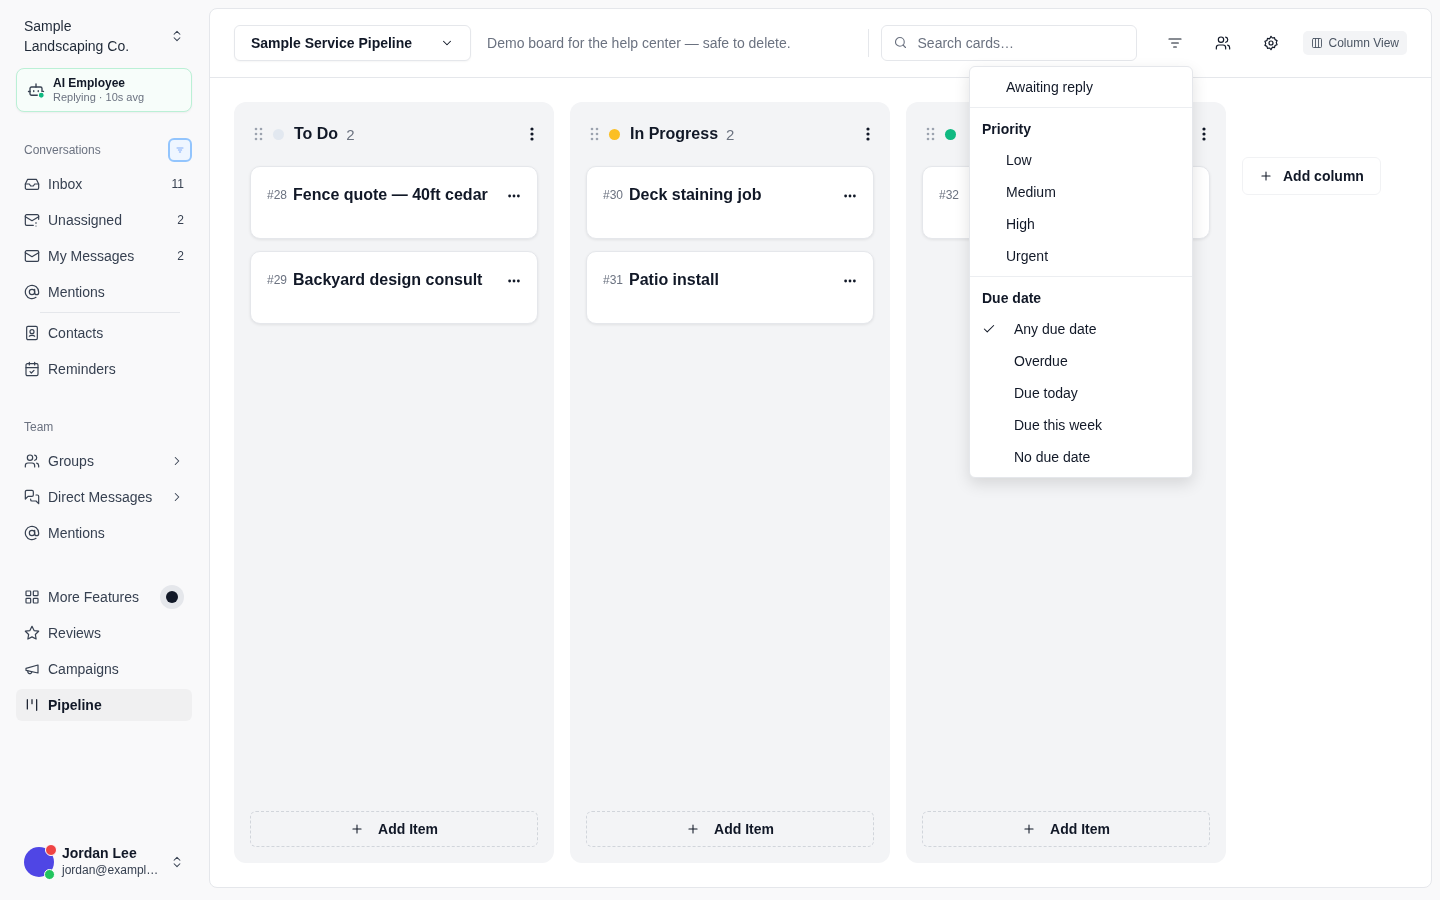 The height and width of the screenshot is (900, 1440). What do you see at coordinates (32, 669) in the screenshot?
I see `megaphone-icon` at bounding box center [32, 669].